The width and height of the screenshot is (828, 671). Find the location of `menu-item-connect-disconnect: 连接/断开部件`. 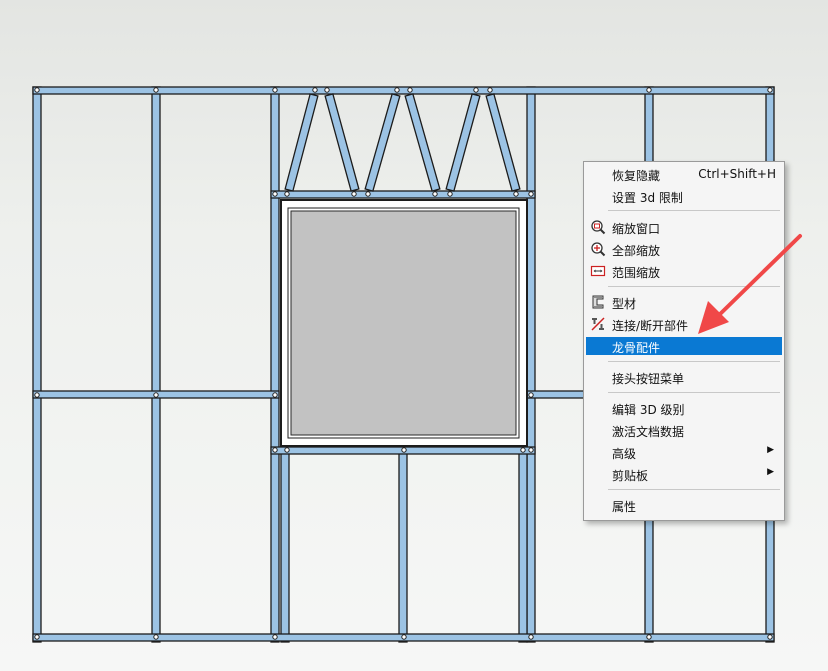

menu-item-connect-disconnect: 连接/断开部件 is located at coordinates (684, 324).